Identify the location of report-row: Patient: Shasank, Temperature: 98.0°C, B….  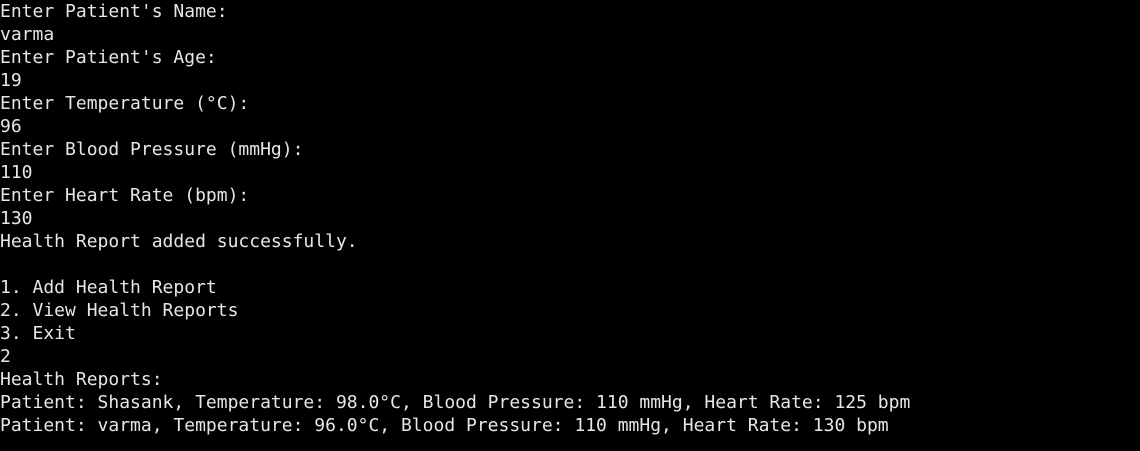
(455, 402).